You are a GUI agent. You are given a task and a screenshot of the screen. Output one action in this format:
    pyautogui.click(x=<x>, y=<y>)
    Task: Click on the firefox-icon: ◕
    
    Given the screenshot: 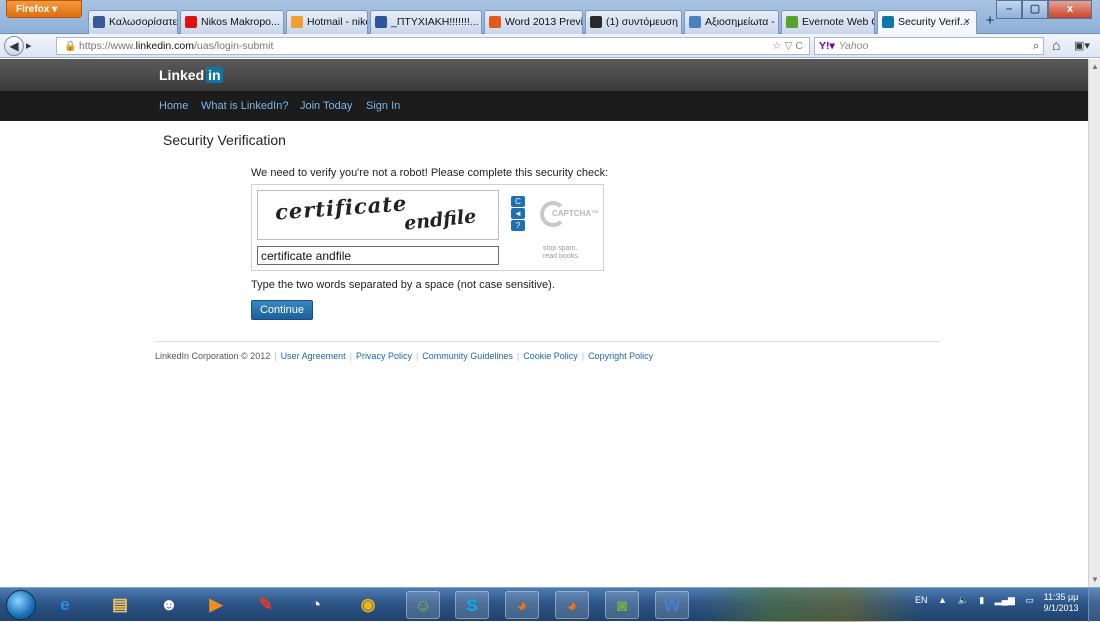 What is the action you would take?
    pyautogui.click(x=522, y=605)
    